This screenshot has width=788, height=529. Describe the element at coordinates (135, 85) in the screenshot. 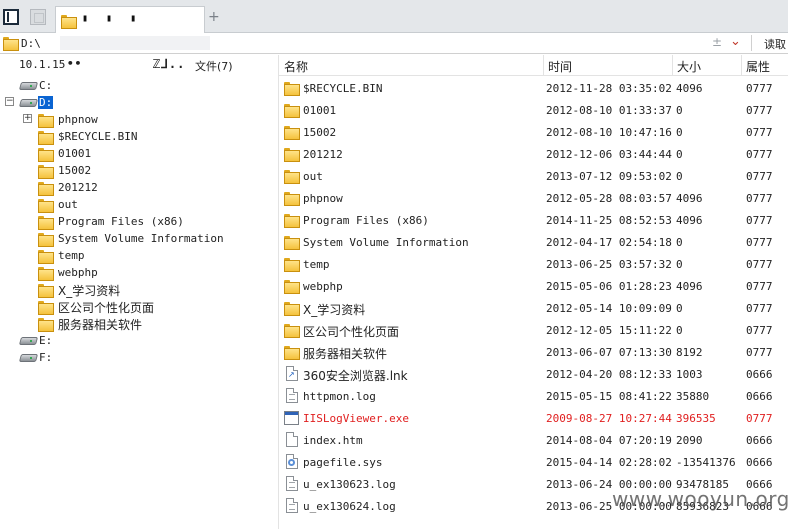

I see `tree-item-c-drive: C:` at that location.